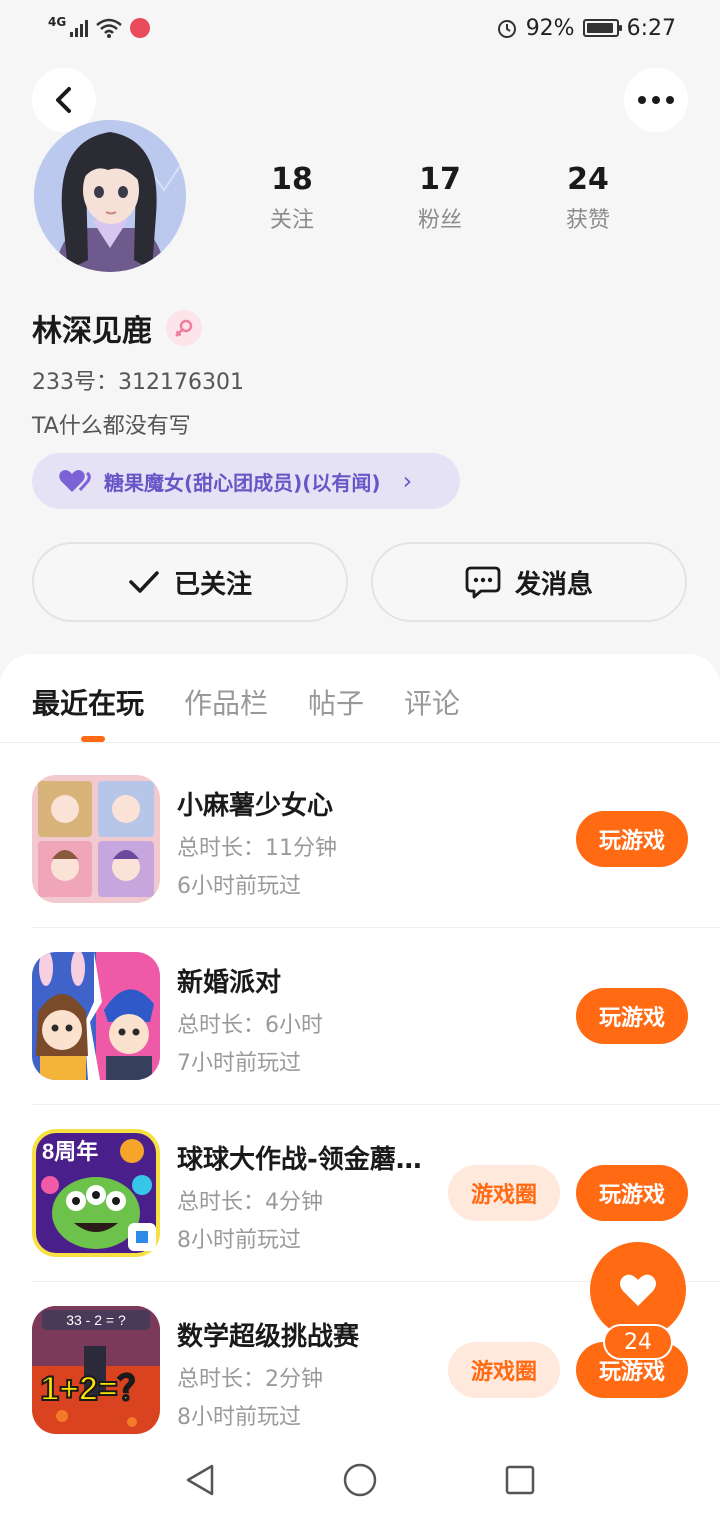 The height and width of the screenshot is (1520, 720). I want to click on wifi-icon, so click(109, 28).